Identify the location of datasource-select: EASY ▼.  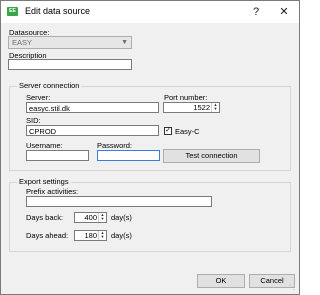
(70, 42).